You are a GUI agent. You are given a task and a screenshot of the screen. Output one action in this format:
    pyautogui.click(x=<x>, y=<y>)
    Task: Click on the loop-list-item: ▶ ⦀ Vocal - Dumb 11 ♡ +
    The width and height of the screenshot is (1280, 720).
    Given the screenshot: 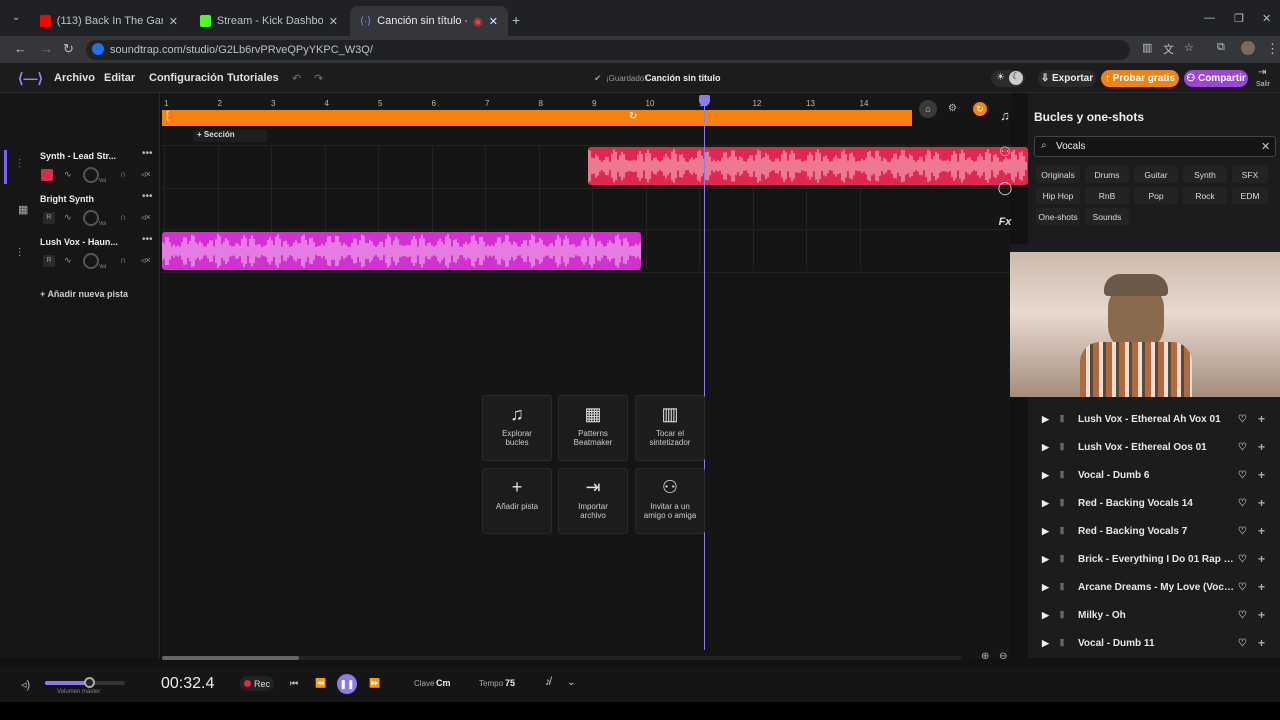 What is the action you would take?
    pyautogui.click(x=1154, y=643)
    